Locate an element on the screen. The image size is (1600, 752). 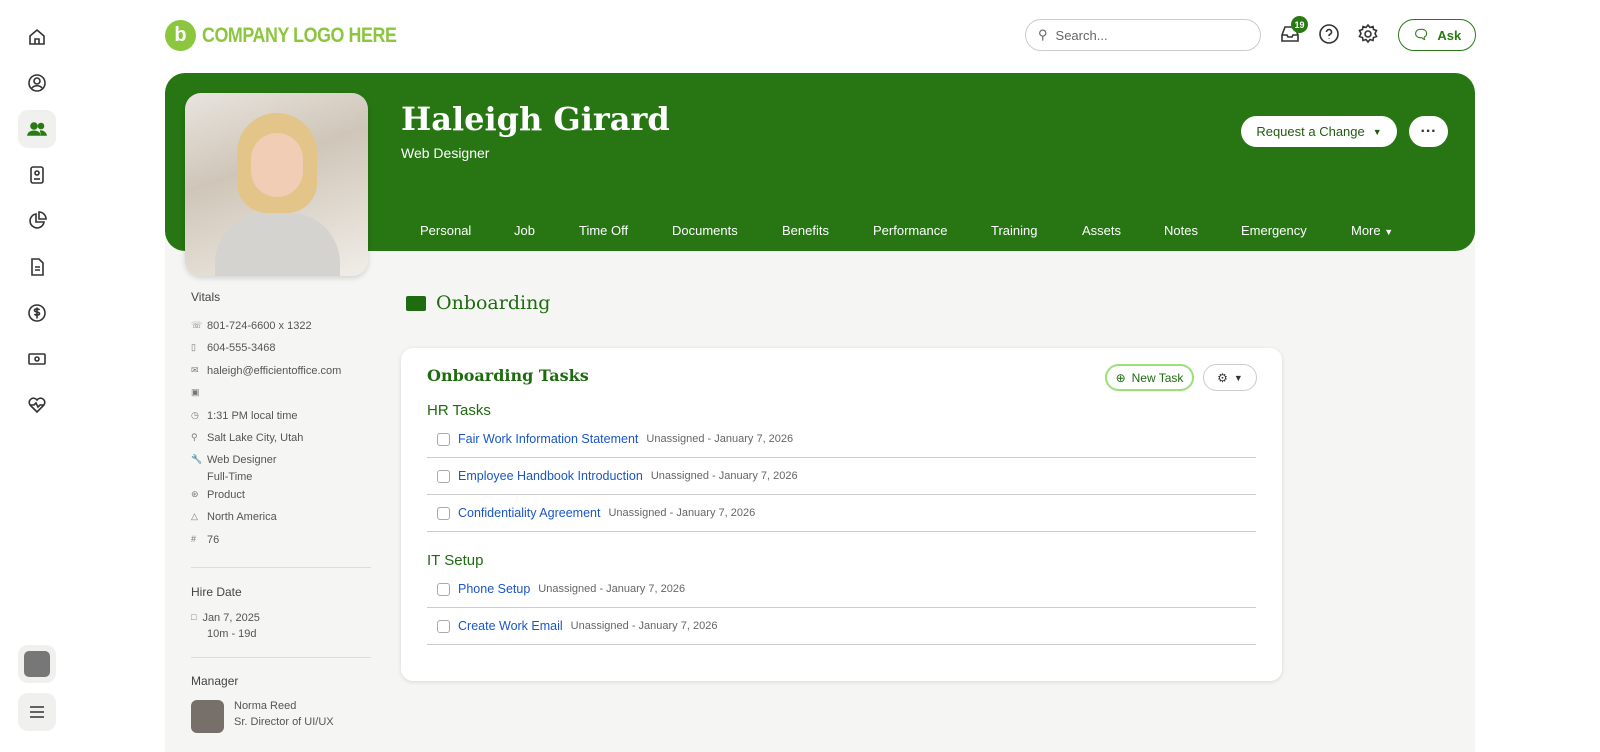
manager-title: Sr. Director of UI/UX is located at coordinates (284, 722).